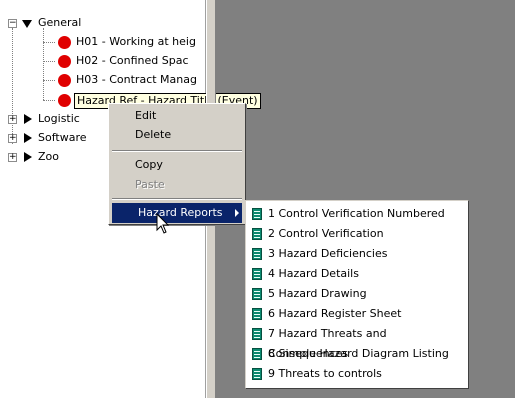 The width and height of the screenshot is (515, 398). What do you see at coordinates (100, 24) in the screenshot?
I see `tree-node-general: − General` at bounding box center [100, 24].